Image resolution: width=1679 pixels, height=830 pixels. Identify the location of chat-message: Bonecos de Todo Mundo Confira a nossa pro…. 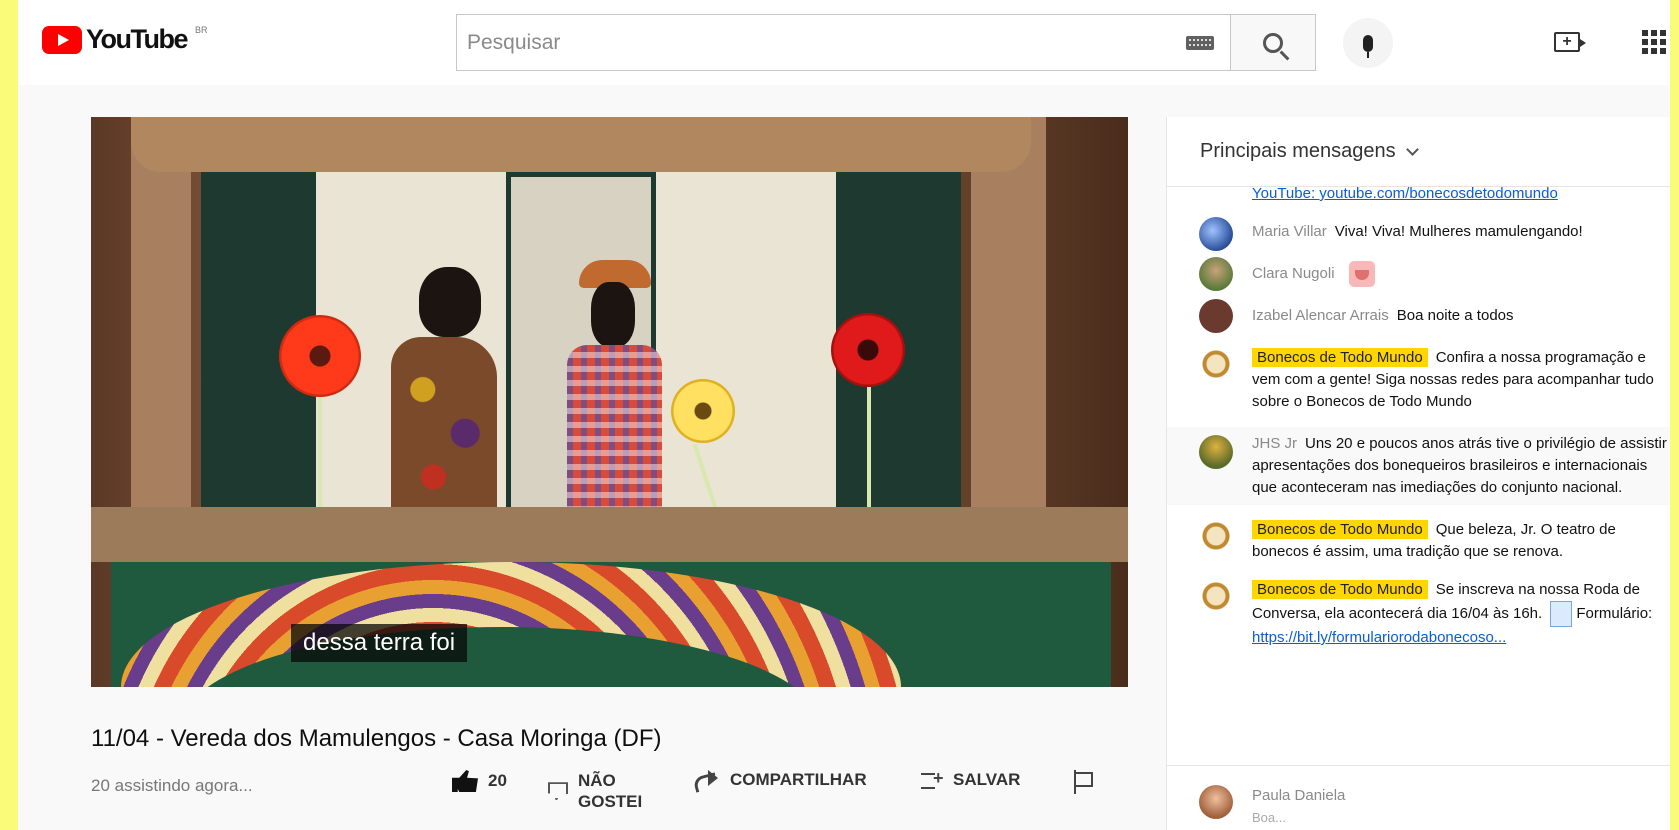
(1418, 380).